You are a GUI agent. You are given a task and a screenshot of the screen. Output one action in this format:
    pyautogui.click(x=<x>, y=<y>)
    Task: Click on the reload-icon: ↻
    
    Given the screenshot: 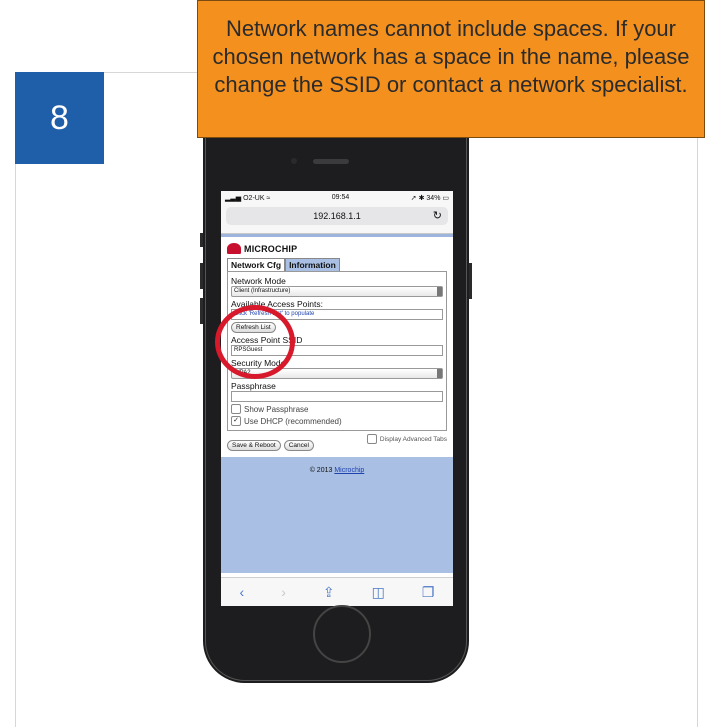 What is the action you would take?
    pyautogui.click(x=437, y=215)
    